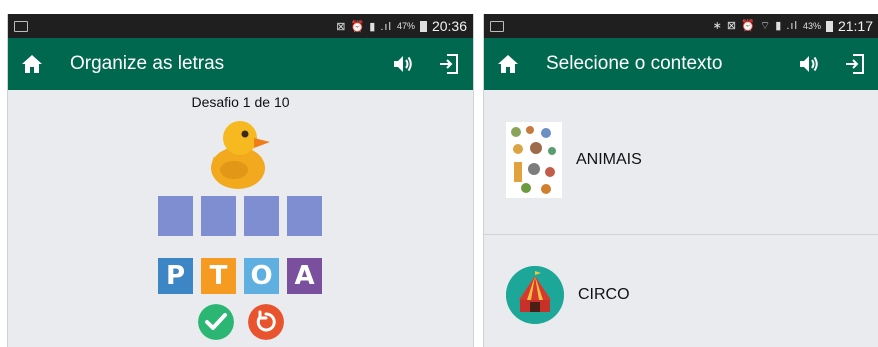 The image size is (878, 347). What do you see at coordinates (634, 63) in the screenshot?
I see `page-title: Selecione o contexto` at bounding box center [634, 63].